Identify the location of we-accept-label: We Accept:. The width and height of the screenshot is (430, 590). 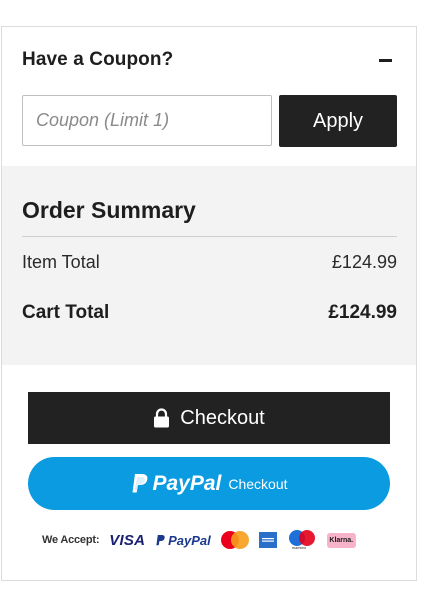
(71, 540).